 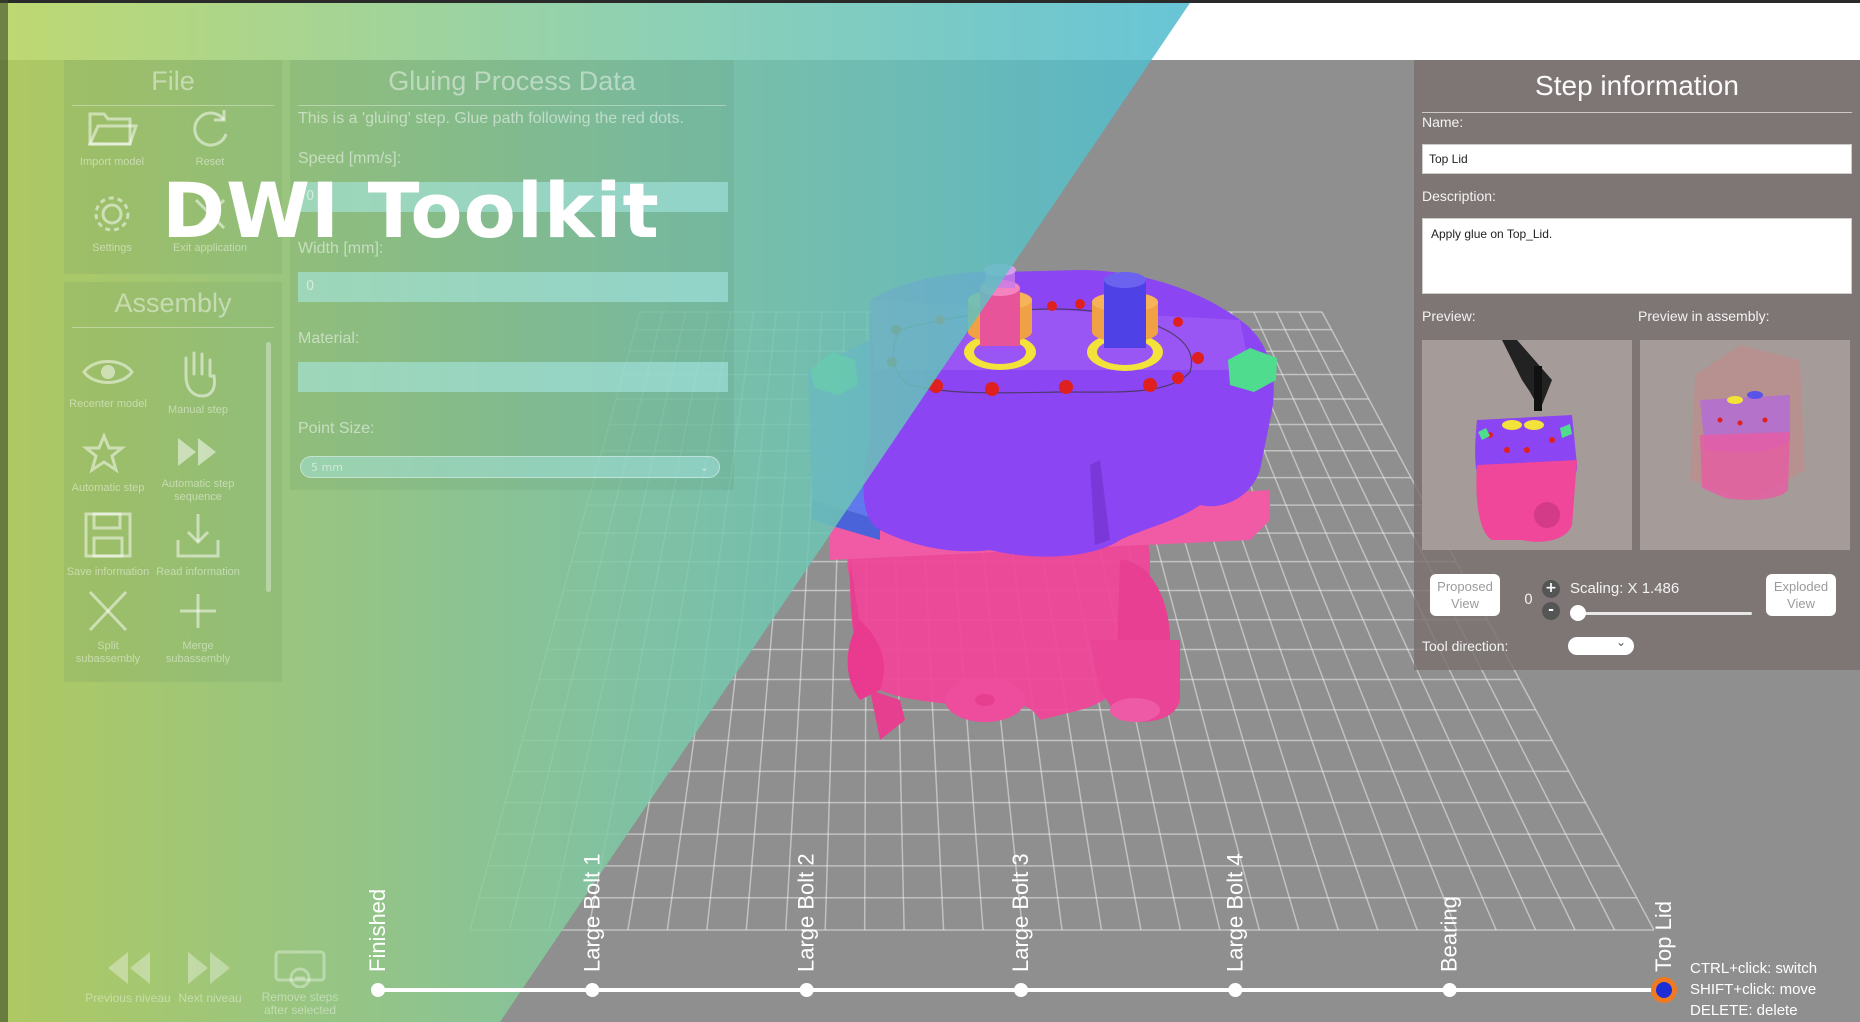 I want to click on remove-steps-icon, so click(x=300, y=969).